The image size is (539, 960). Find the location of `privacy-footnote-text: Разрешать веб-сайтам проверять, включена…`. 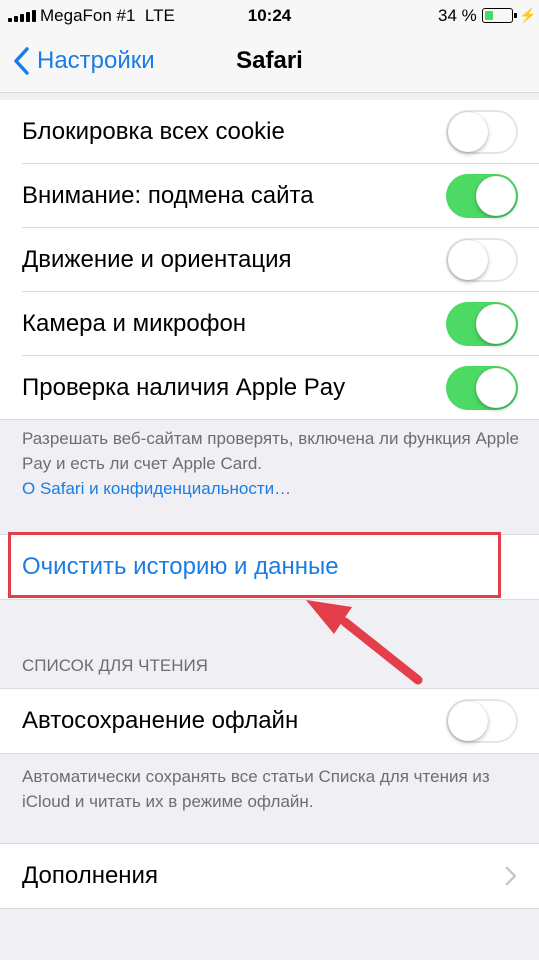

privacy-footnote-text: Разрешать веб-сайтам проверять, включена… is located at coordinates (270, 451).